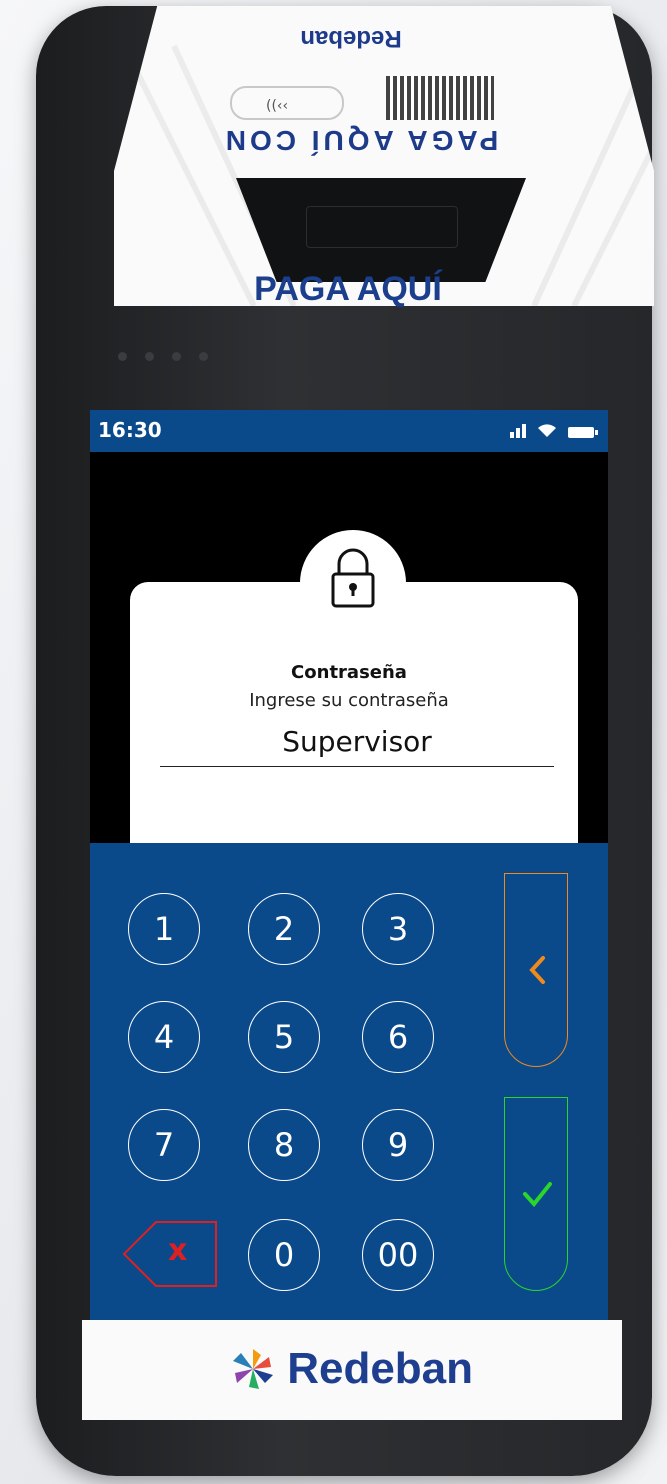 Image resolution: width=667 pixels, height=1484 pixels. Describe the element at coordinates (164, 1145) in the screenshot. I see `key-7: 7` at that location.